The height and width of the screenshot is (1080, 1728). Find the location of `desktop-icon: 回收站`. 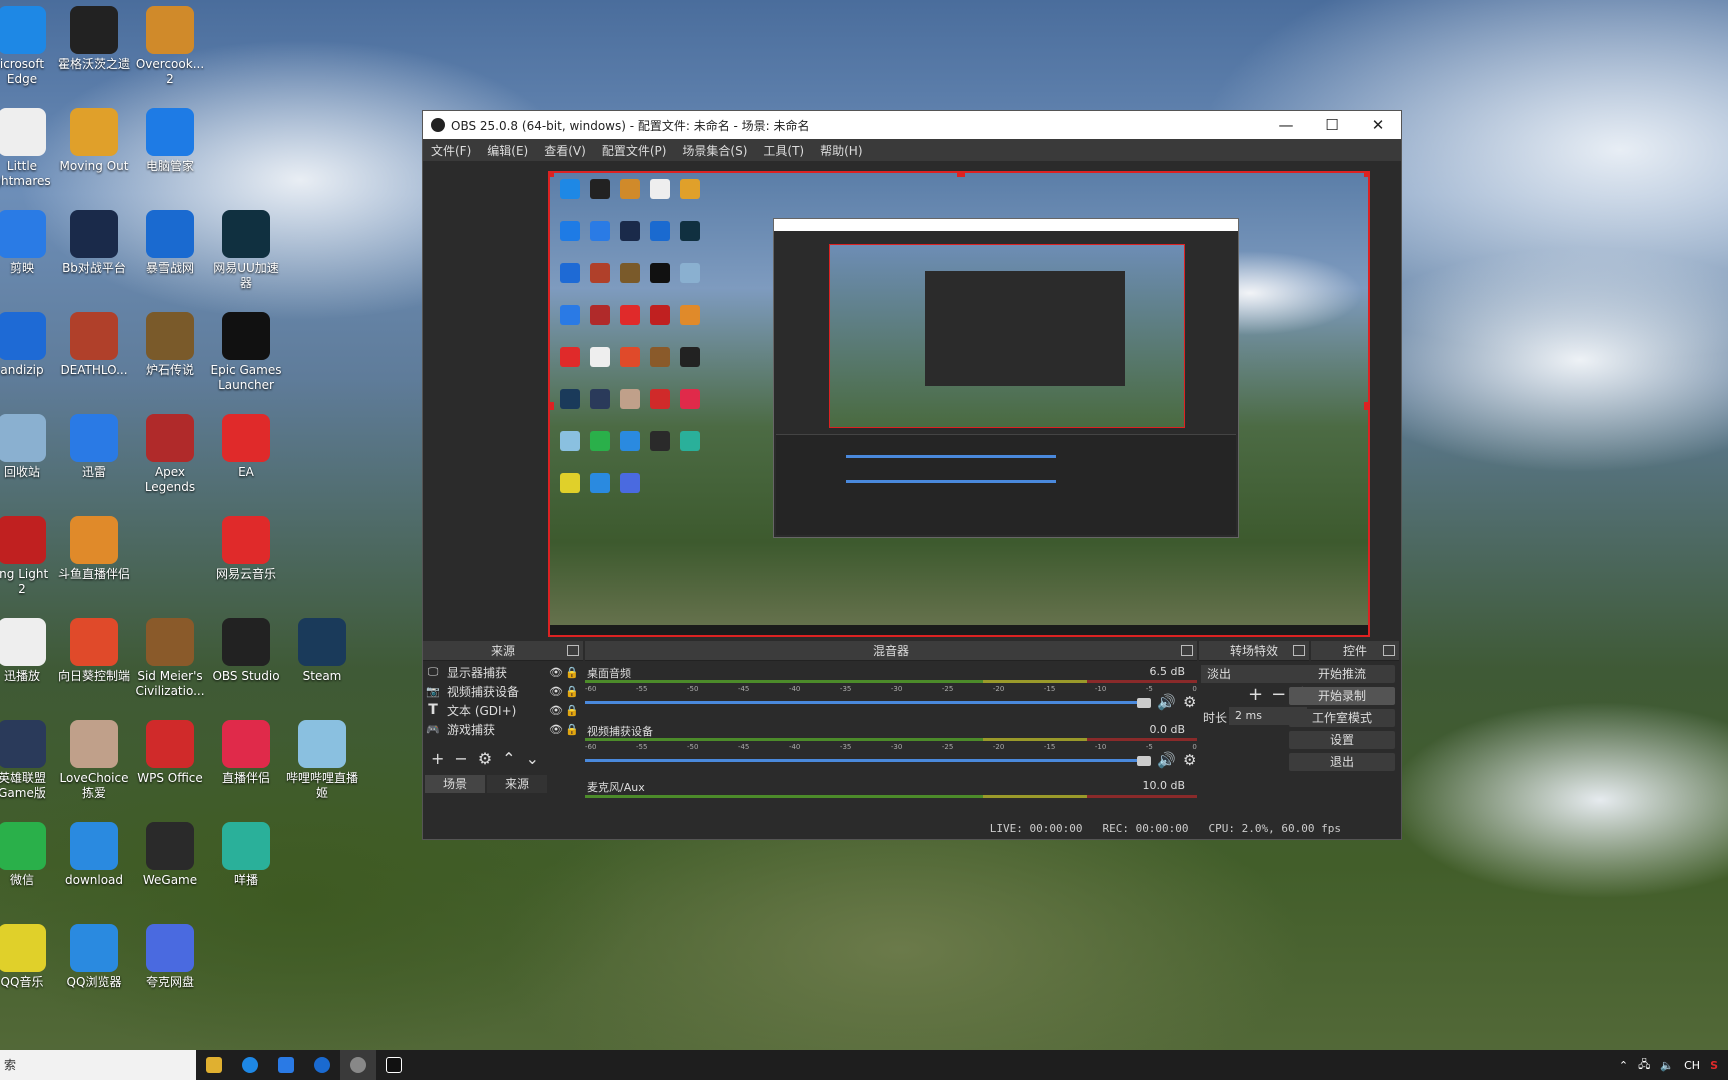

desktop-icon: 回收站 is located at coordinates (30, 447).